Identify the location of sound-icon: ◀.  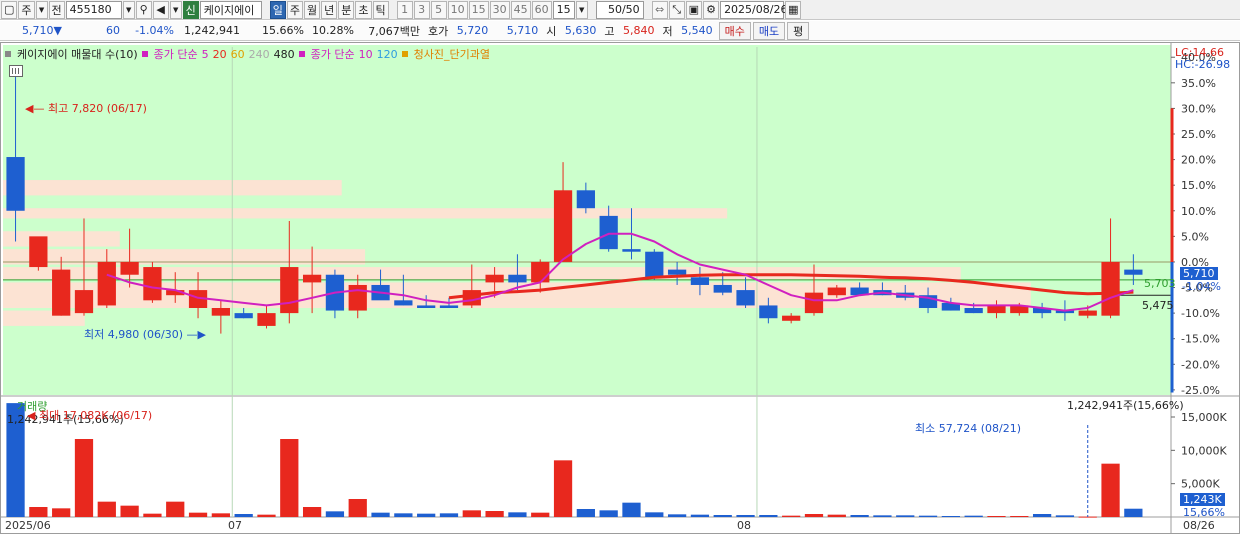
(160, 9).